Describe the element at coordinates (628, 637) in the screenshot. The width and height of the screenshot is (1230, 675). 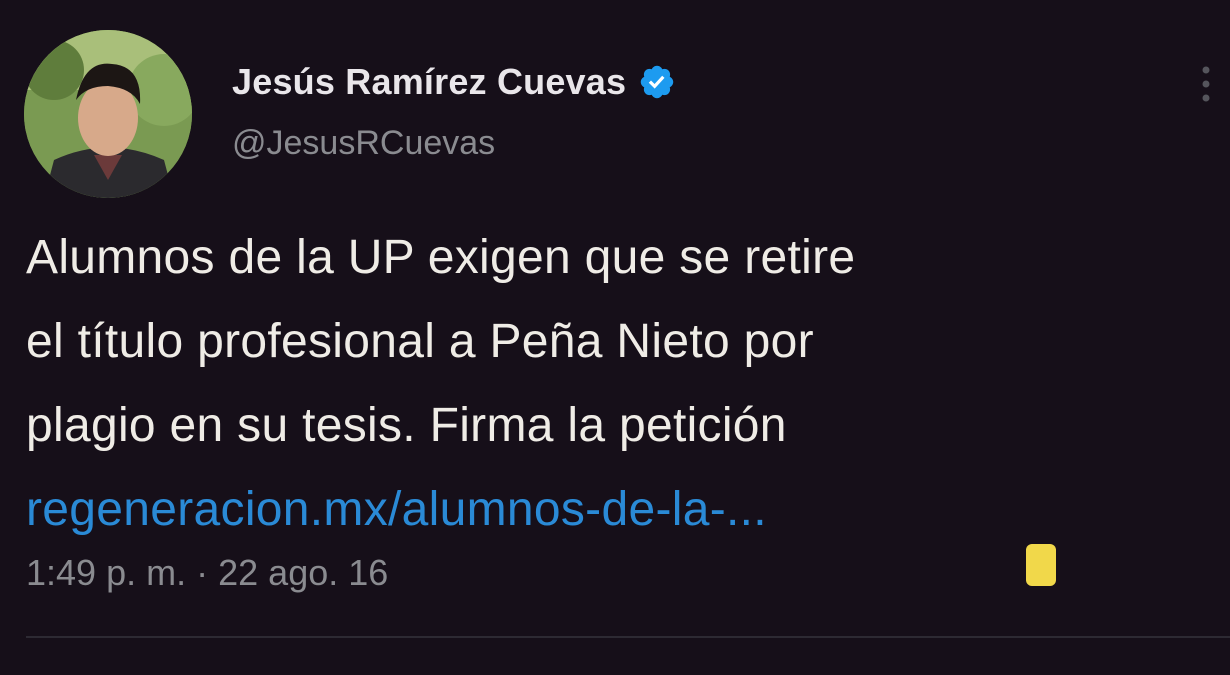
I see `divider` at that location.